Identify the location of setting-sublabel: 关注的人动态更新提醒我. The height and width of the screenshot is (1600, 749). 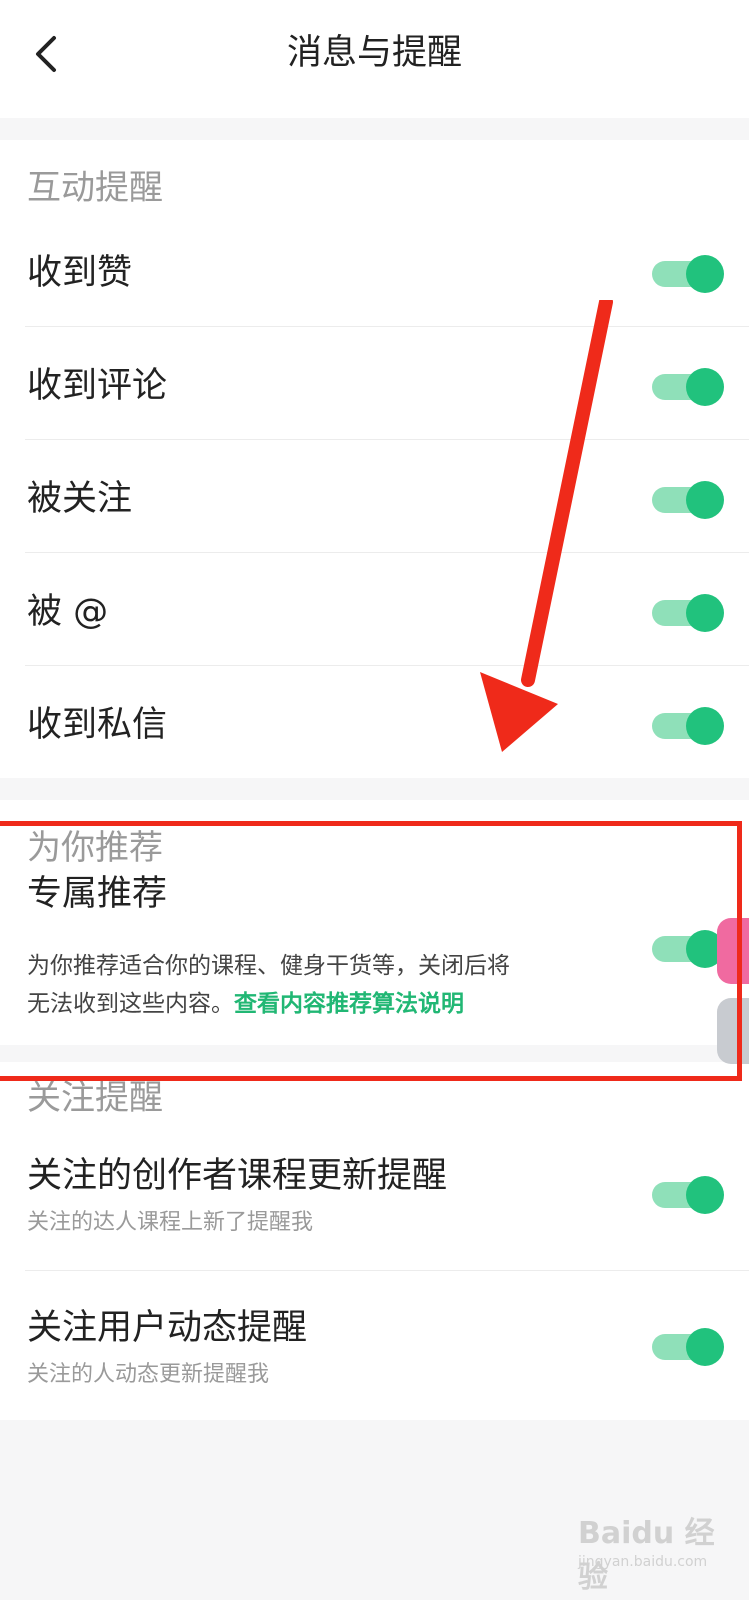
(148, 1374).